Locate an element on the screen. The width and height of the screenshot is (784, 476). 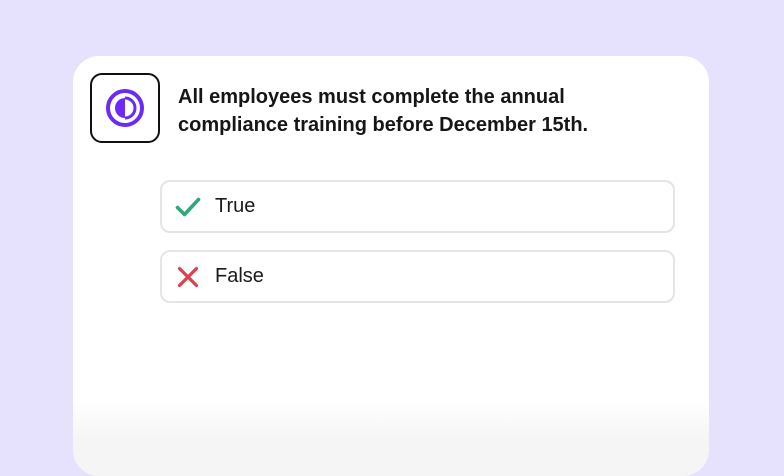
option-false-label: False is located at coordinates (239, 276).